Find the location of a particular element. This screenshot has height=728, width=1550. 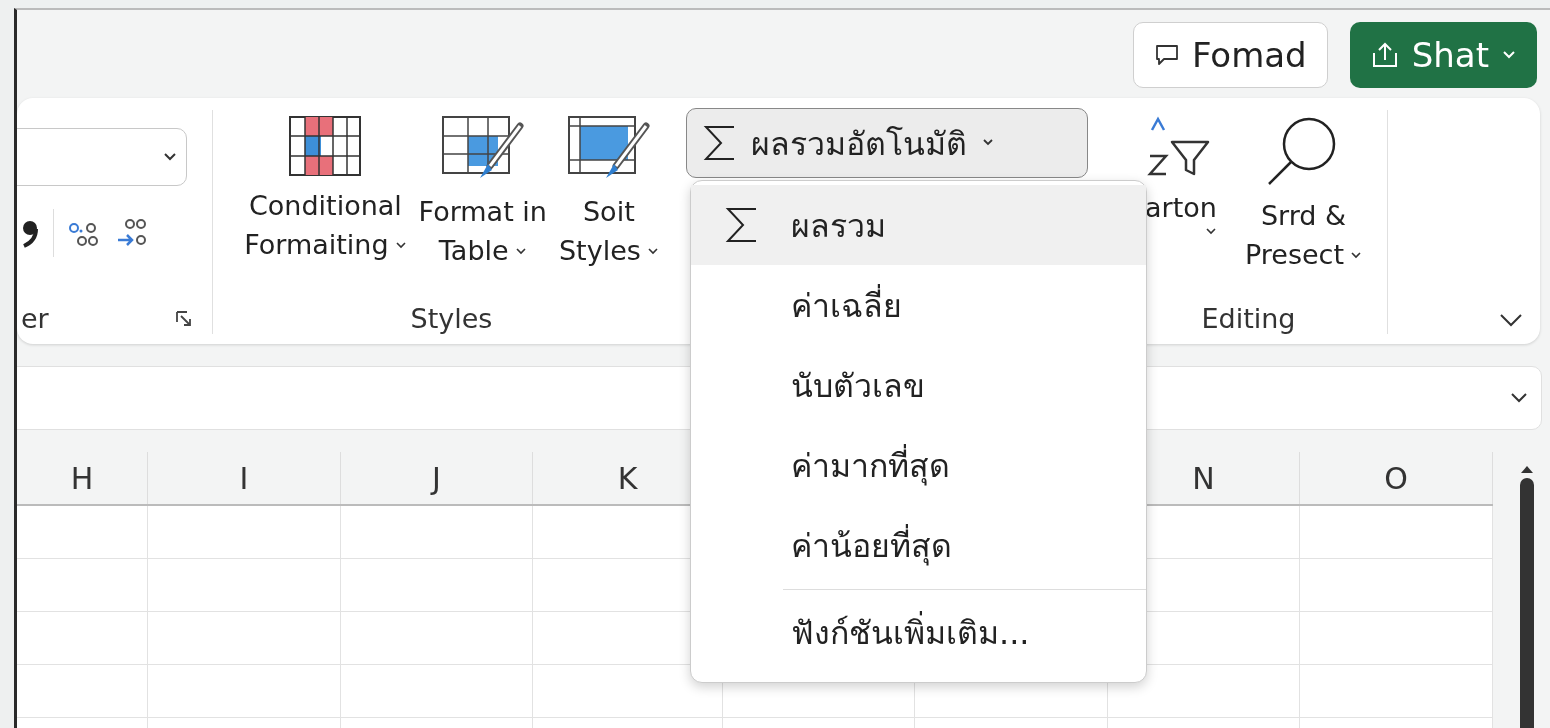

group-label: Styles is located at coordinates (451, 318).